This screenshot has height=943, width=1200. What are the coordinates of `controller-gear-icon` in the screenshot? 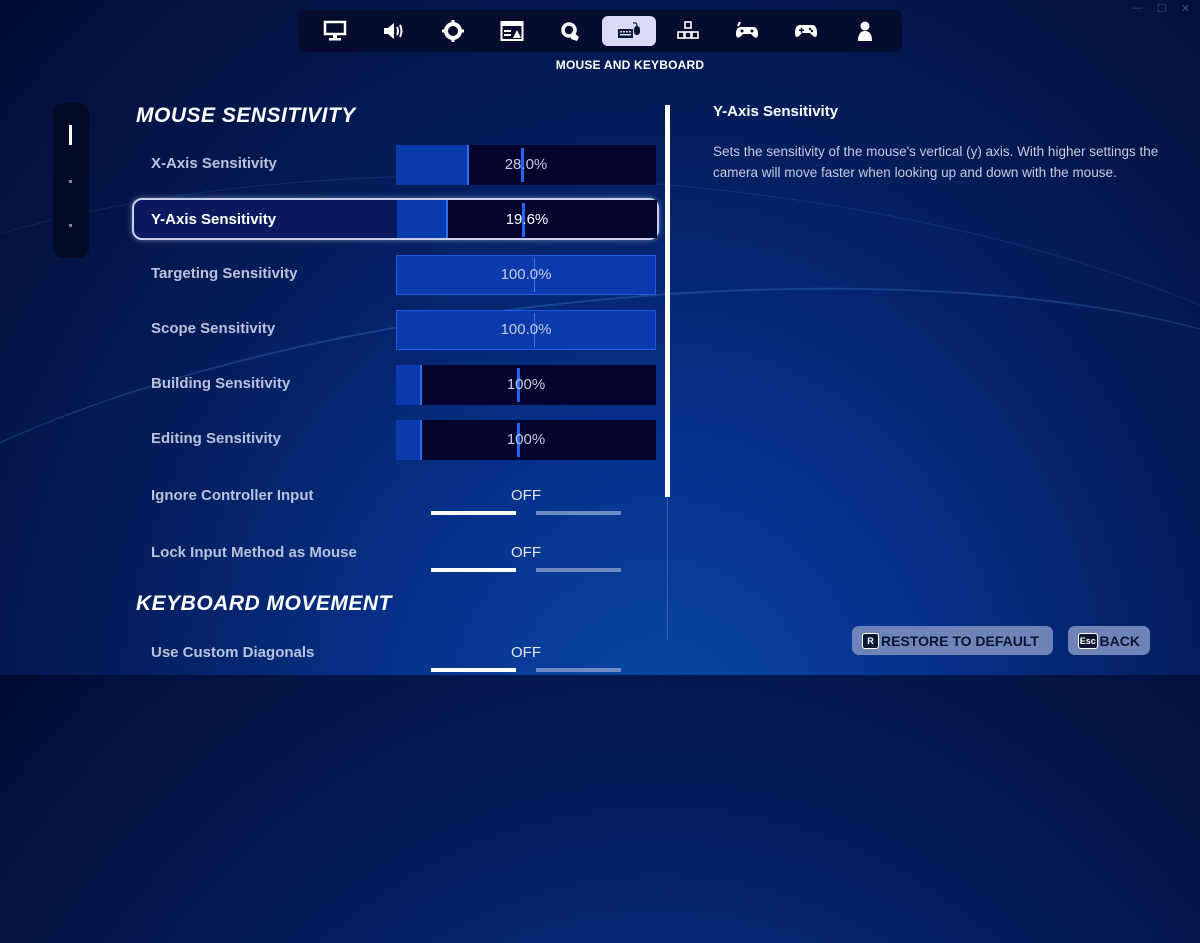 It's located at (746, 29).